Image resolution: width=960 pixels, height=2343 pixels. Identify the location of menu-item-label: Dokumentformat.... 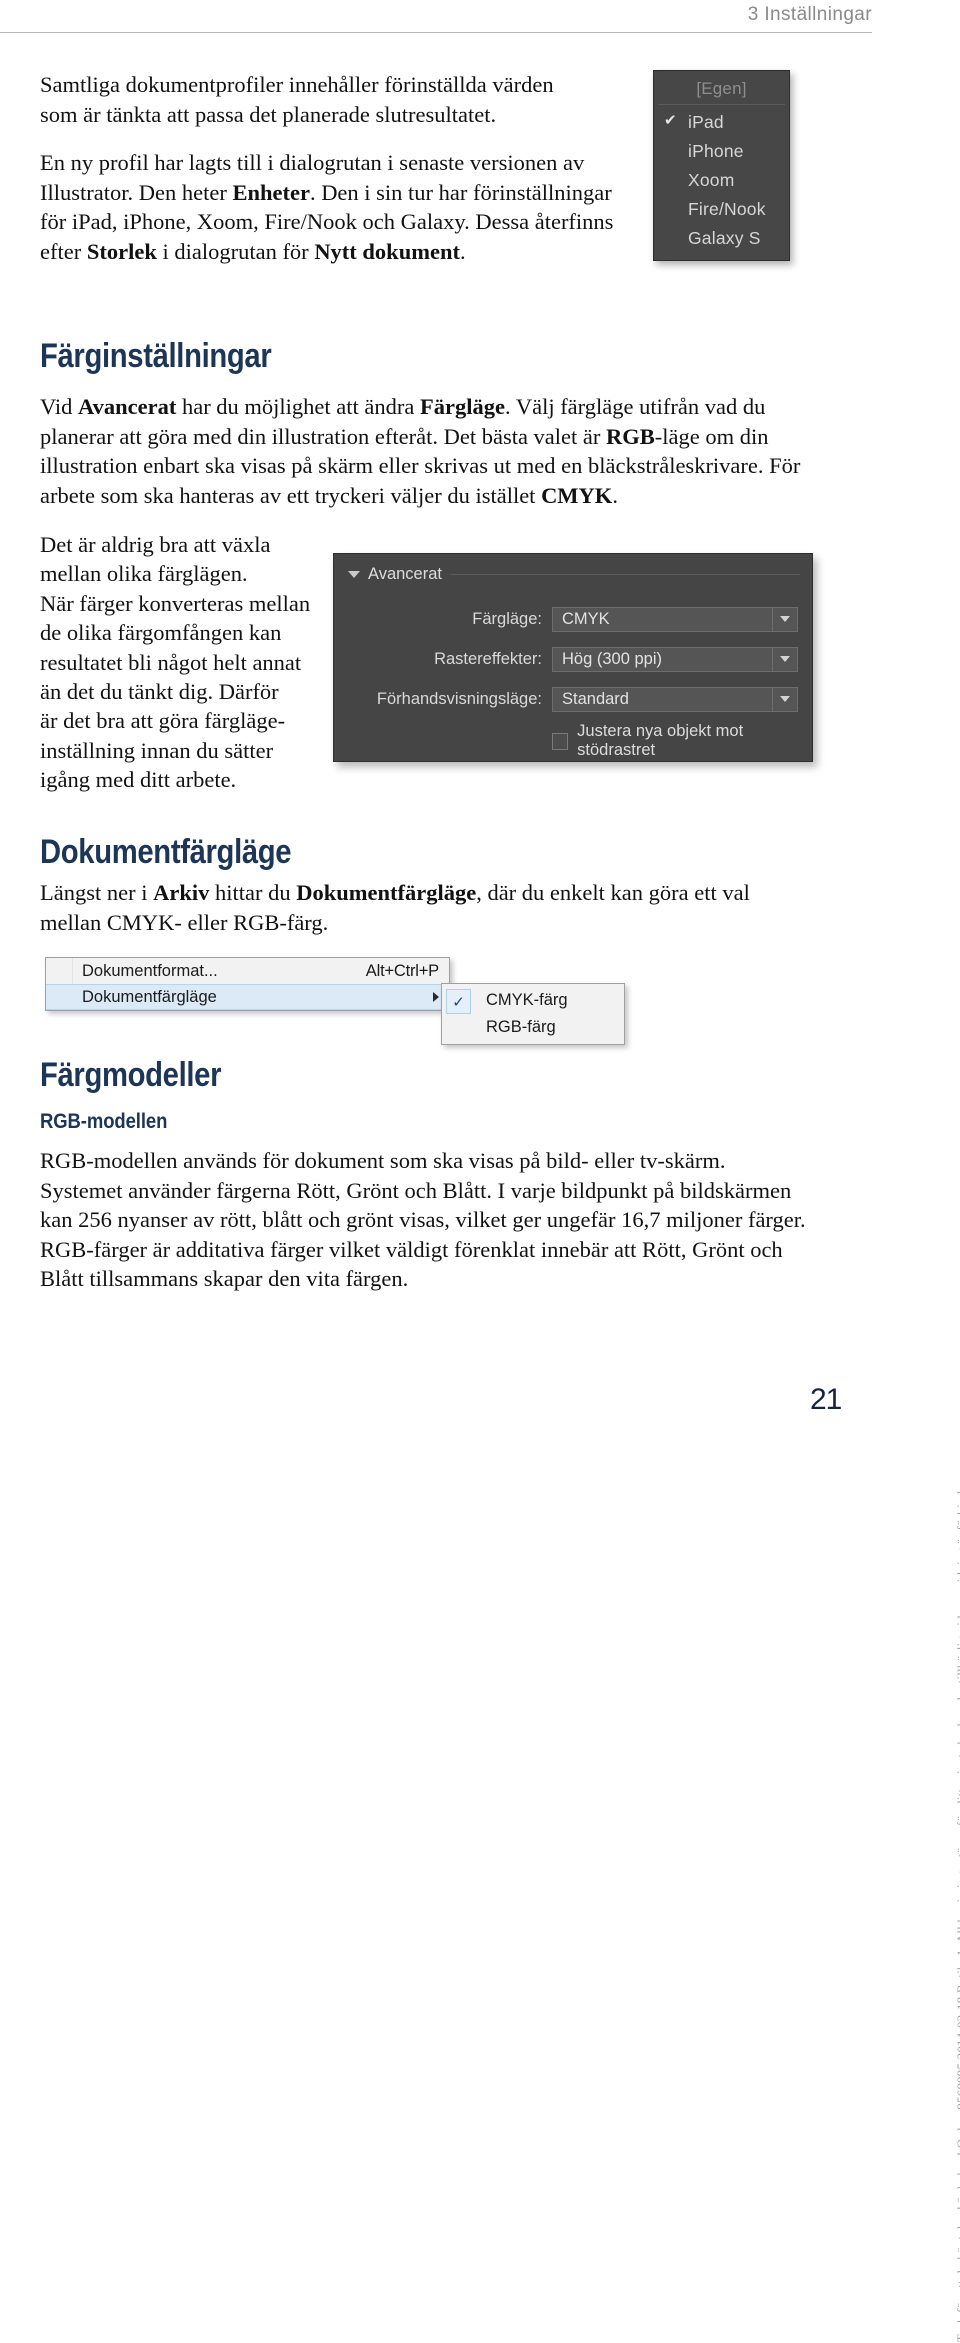
(150, 970).